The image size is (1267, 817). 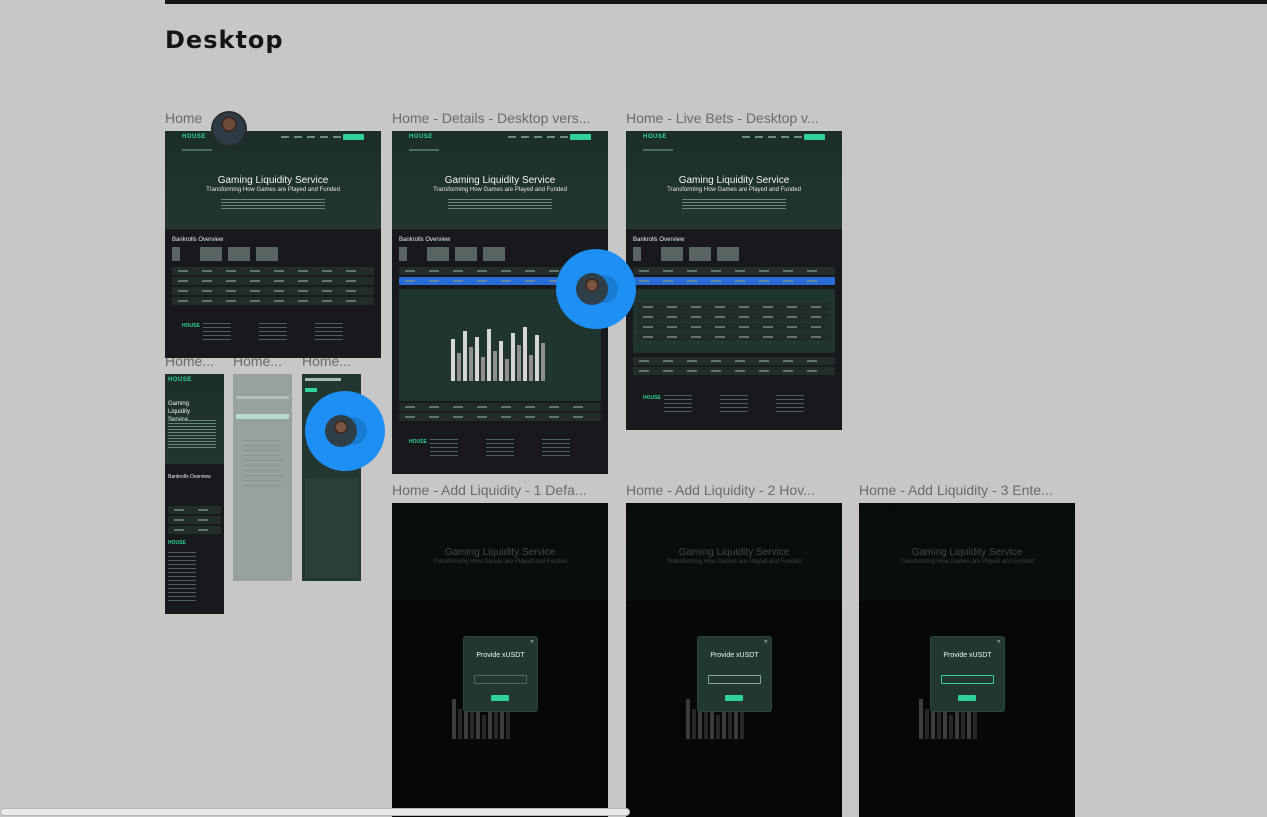 I want to click on table-row-selected, so click(x=734, y=281).